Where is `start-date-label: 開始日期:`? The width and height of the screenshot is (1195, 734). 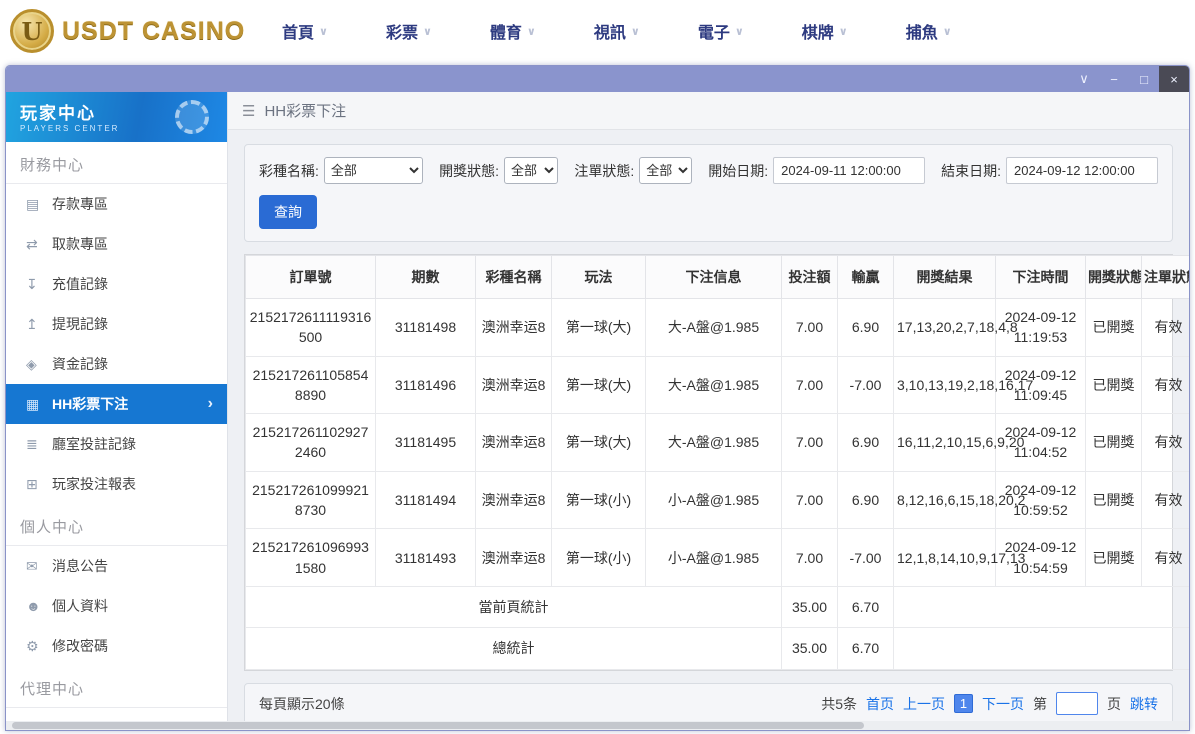
start-date-label: 開始日期: is located at coordinates (738, 170).